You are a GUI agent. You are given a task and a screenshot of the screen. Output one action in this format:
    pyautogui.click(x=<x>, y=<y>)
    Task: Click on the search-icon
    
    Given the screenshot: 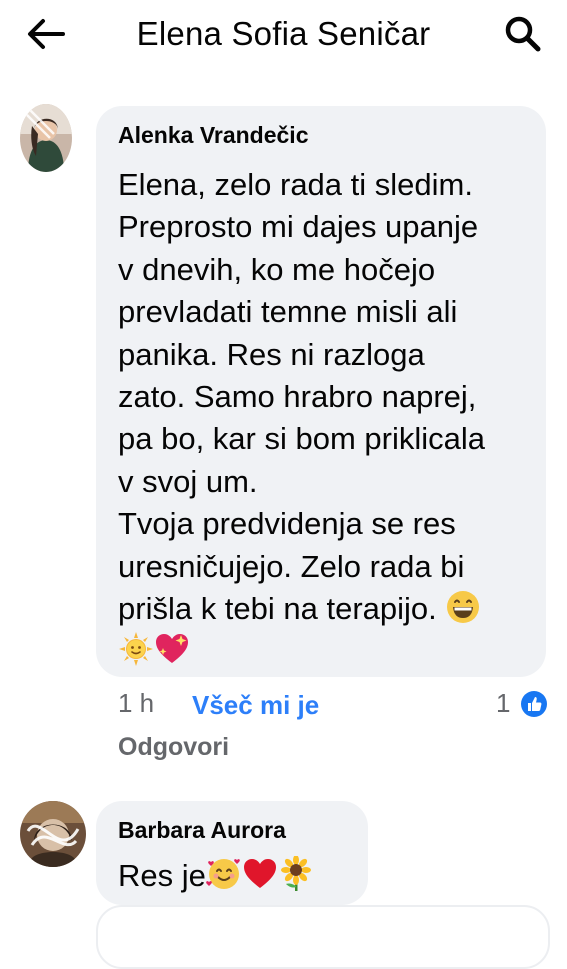 What is the action you would take?
    pyautogui.click(x=523, y=34)
    